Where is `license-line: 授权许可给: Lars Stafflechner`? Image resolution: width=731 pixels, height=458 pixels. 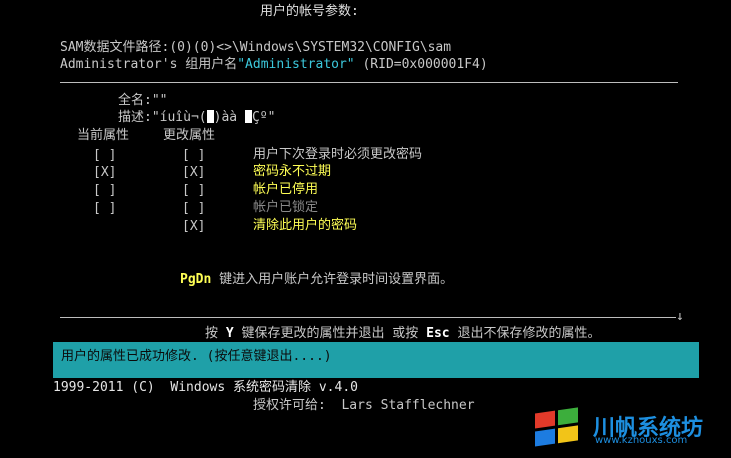 license-line: 授权许可给: Lars Stafflechner is located at coordinates (364, 405).